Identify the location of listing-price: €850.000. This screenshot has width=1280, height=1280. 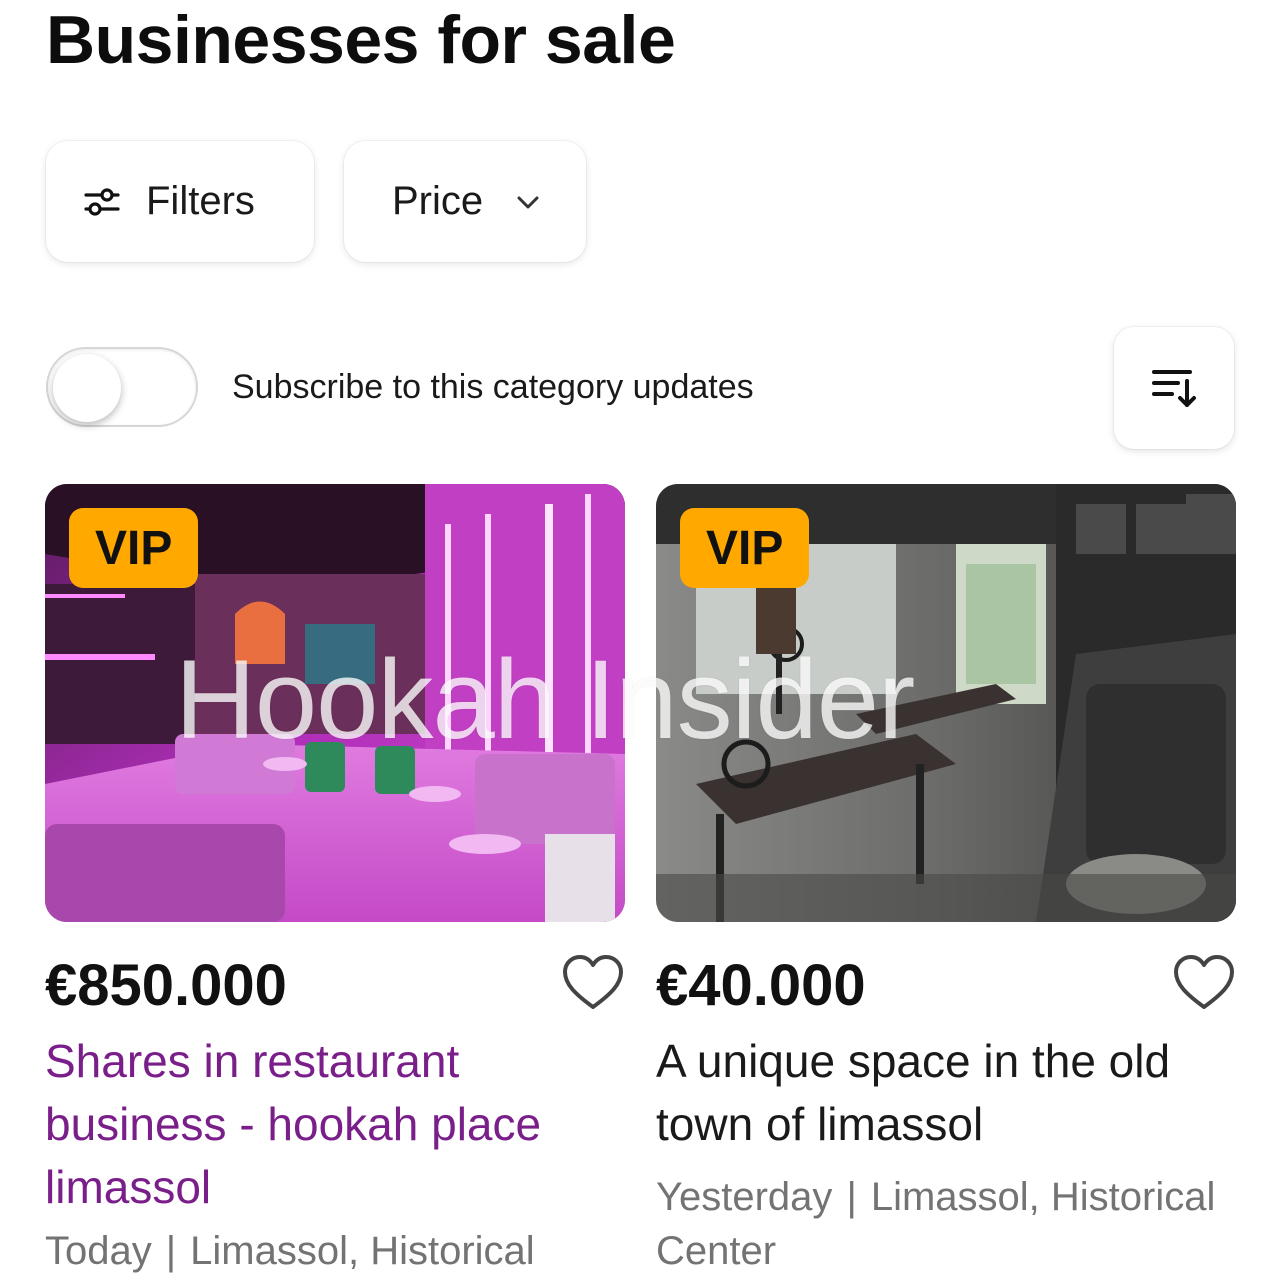
(166, 985).